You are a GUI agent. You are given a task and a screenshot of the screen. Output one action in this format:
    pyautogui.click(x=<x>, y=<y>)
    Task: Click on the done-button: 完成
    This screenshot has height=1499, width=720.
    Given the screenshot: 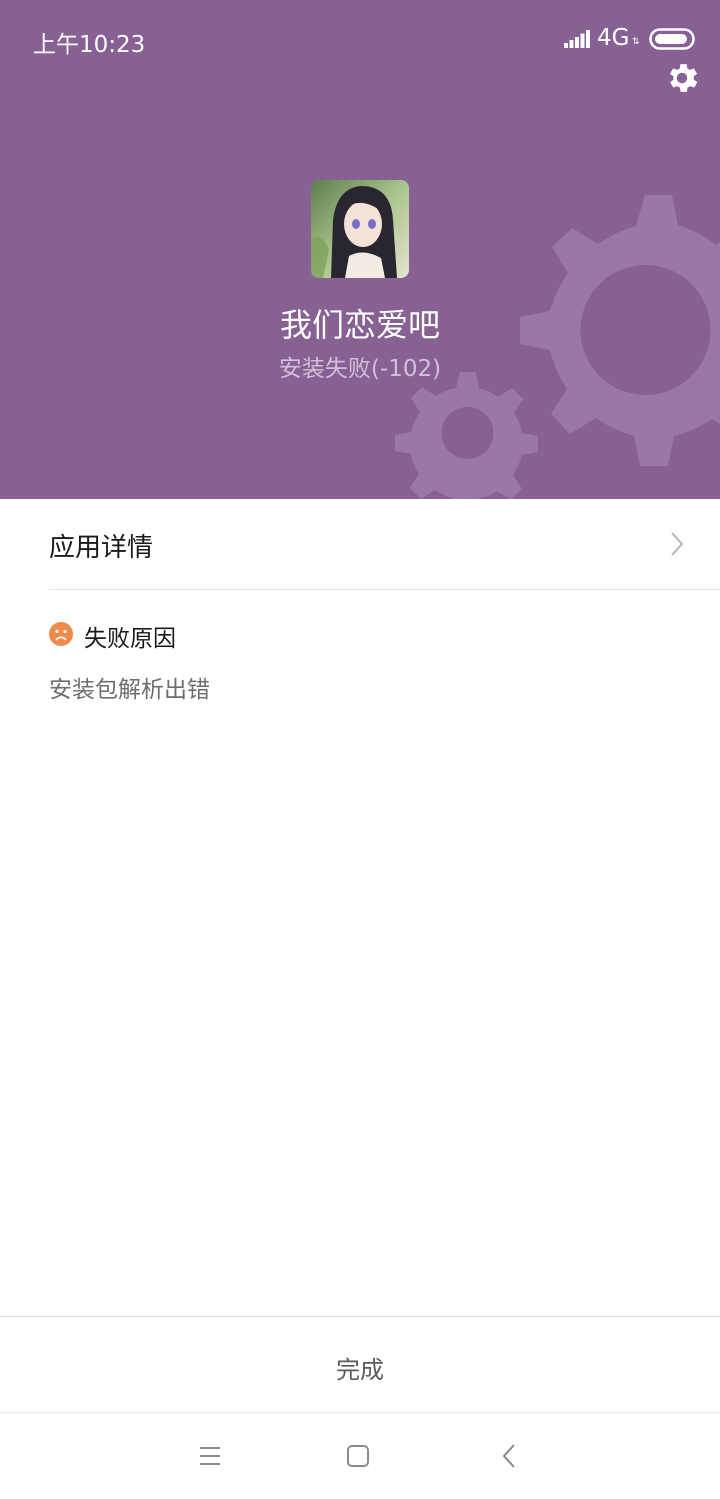 What is the action you would take?
    pyautogui.click(x=360, y=1364)
    